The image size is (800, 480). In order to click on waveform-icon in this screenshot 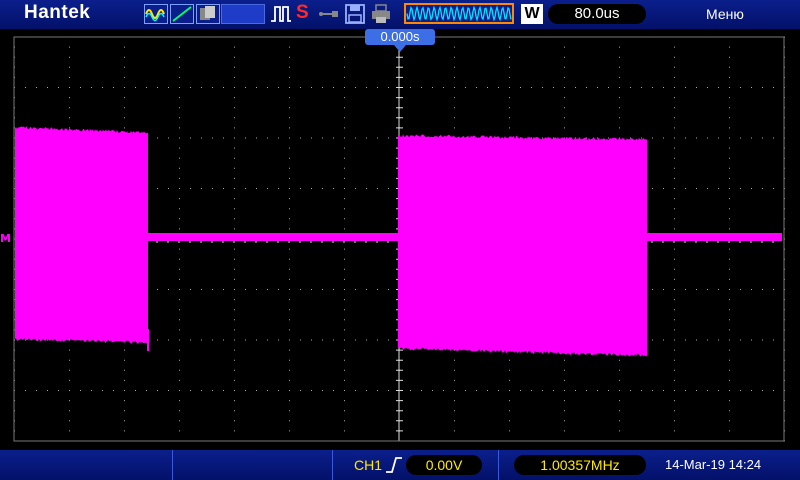, I will do `click(156, 14)`.